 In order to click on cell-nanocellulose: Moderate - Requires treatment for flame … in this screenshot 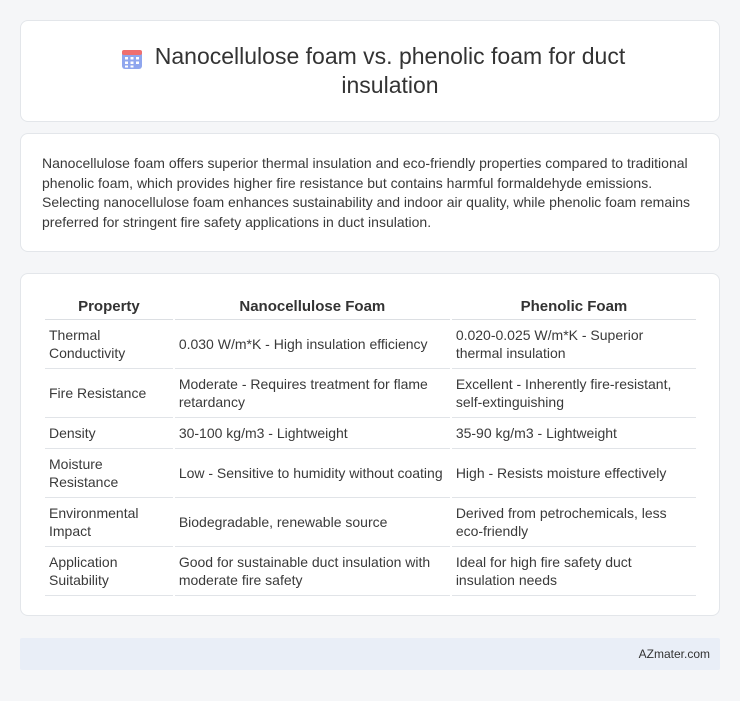, I will do `click(312, 393)`.